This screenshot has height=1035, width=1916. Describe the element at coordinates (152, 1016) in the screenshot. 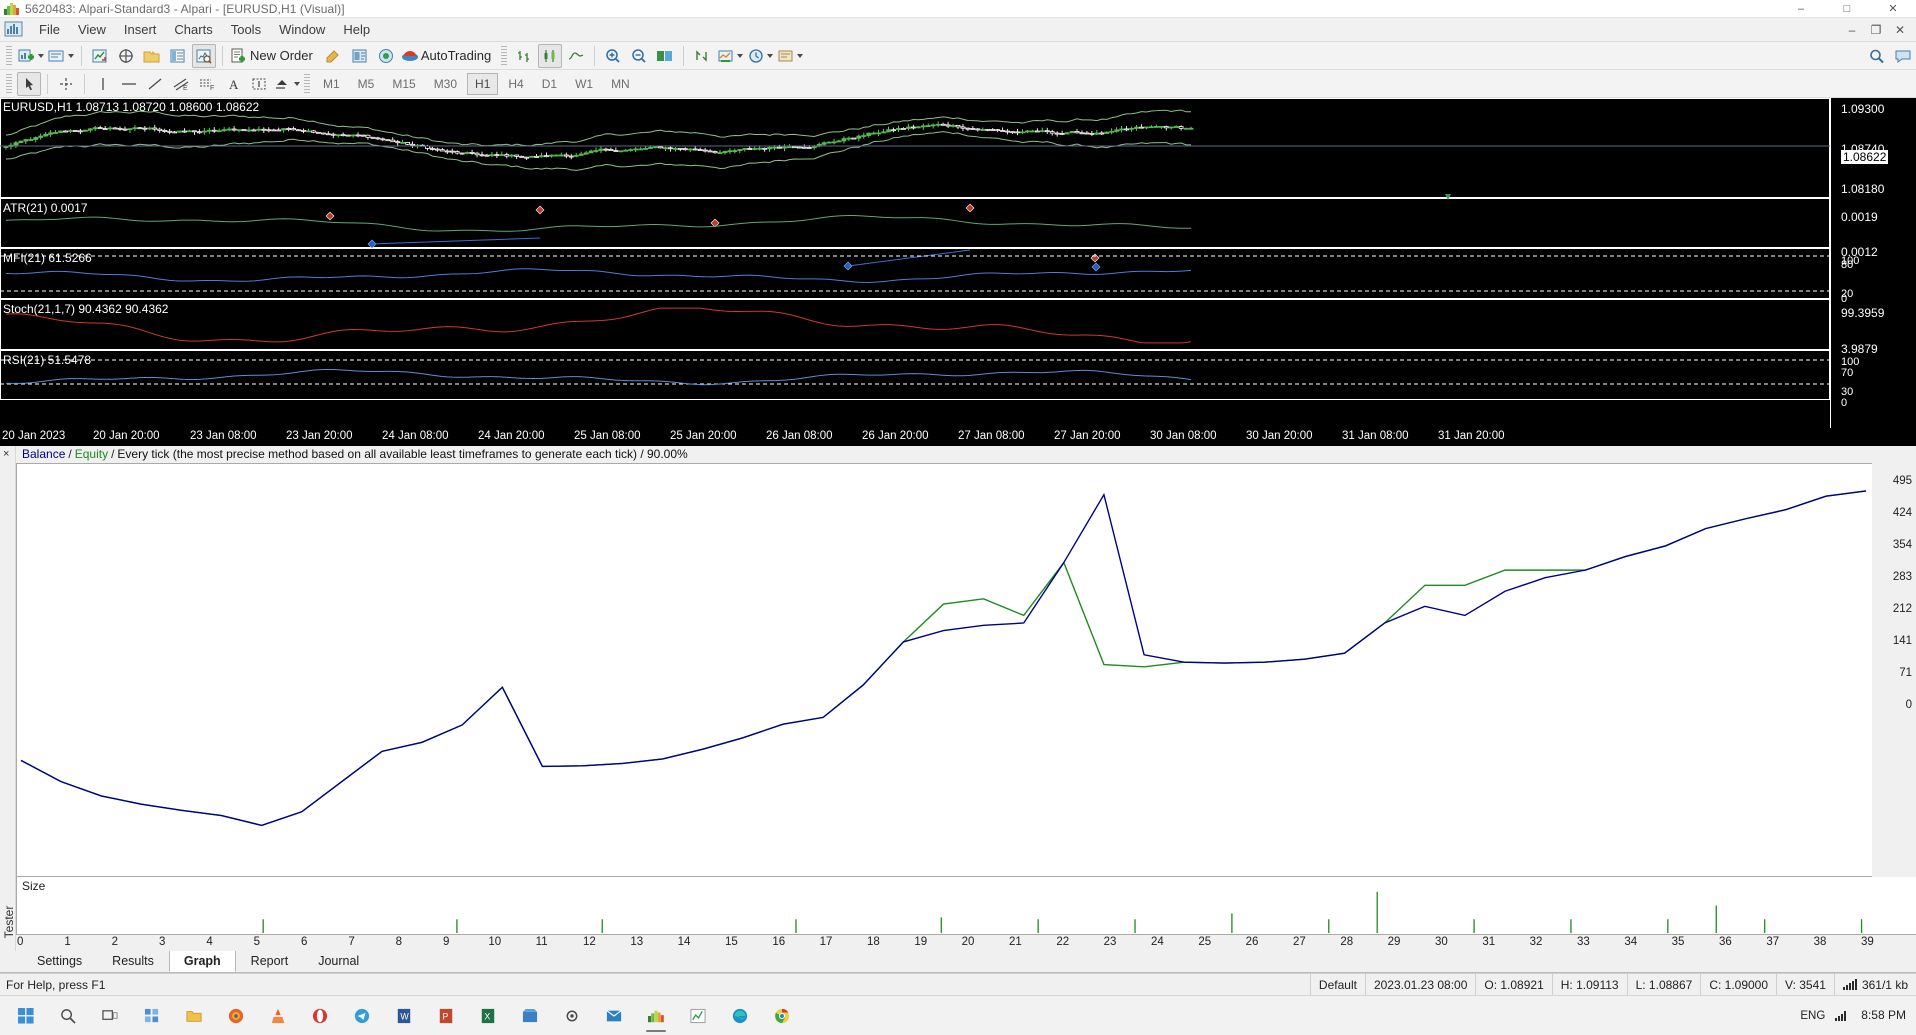

I see `widgets-button` at that location.